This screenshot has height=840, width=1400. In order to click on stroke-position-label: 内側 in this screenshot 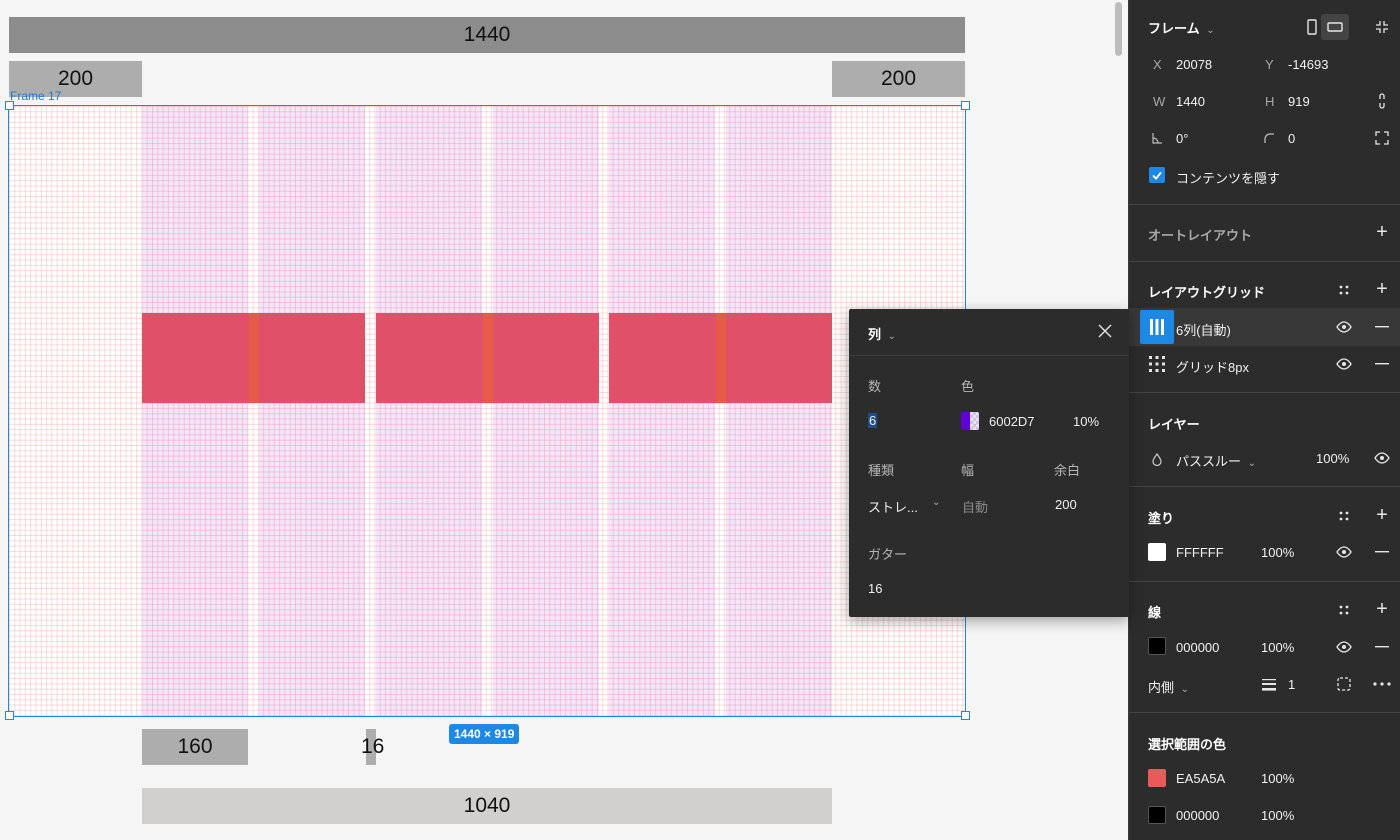, I will do `click(1161, 687)`.